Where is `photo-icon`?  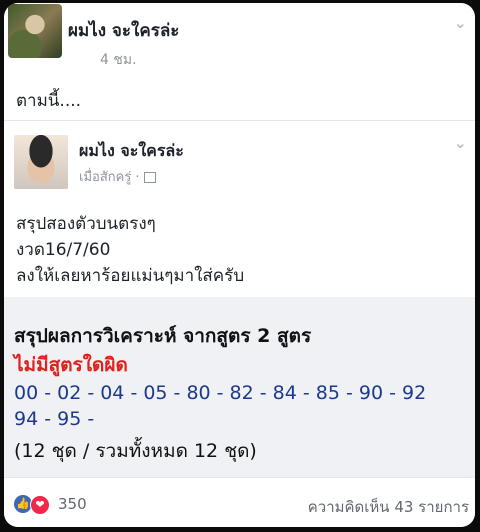 photo-icon is located at coordinates (149, 177).